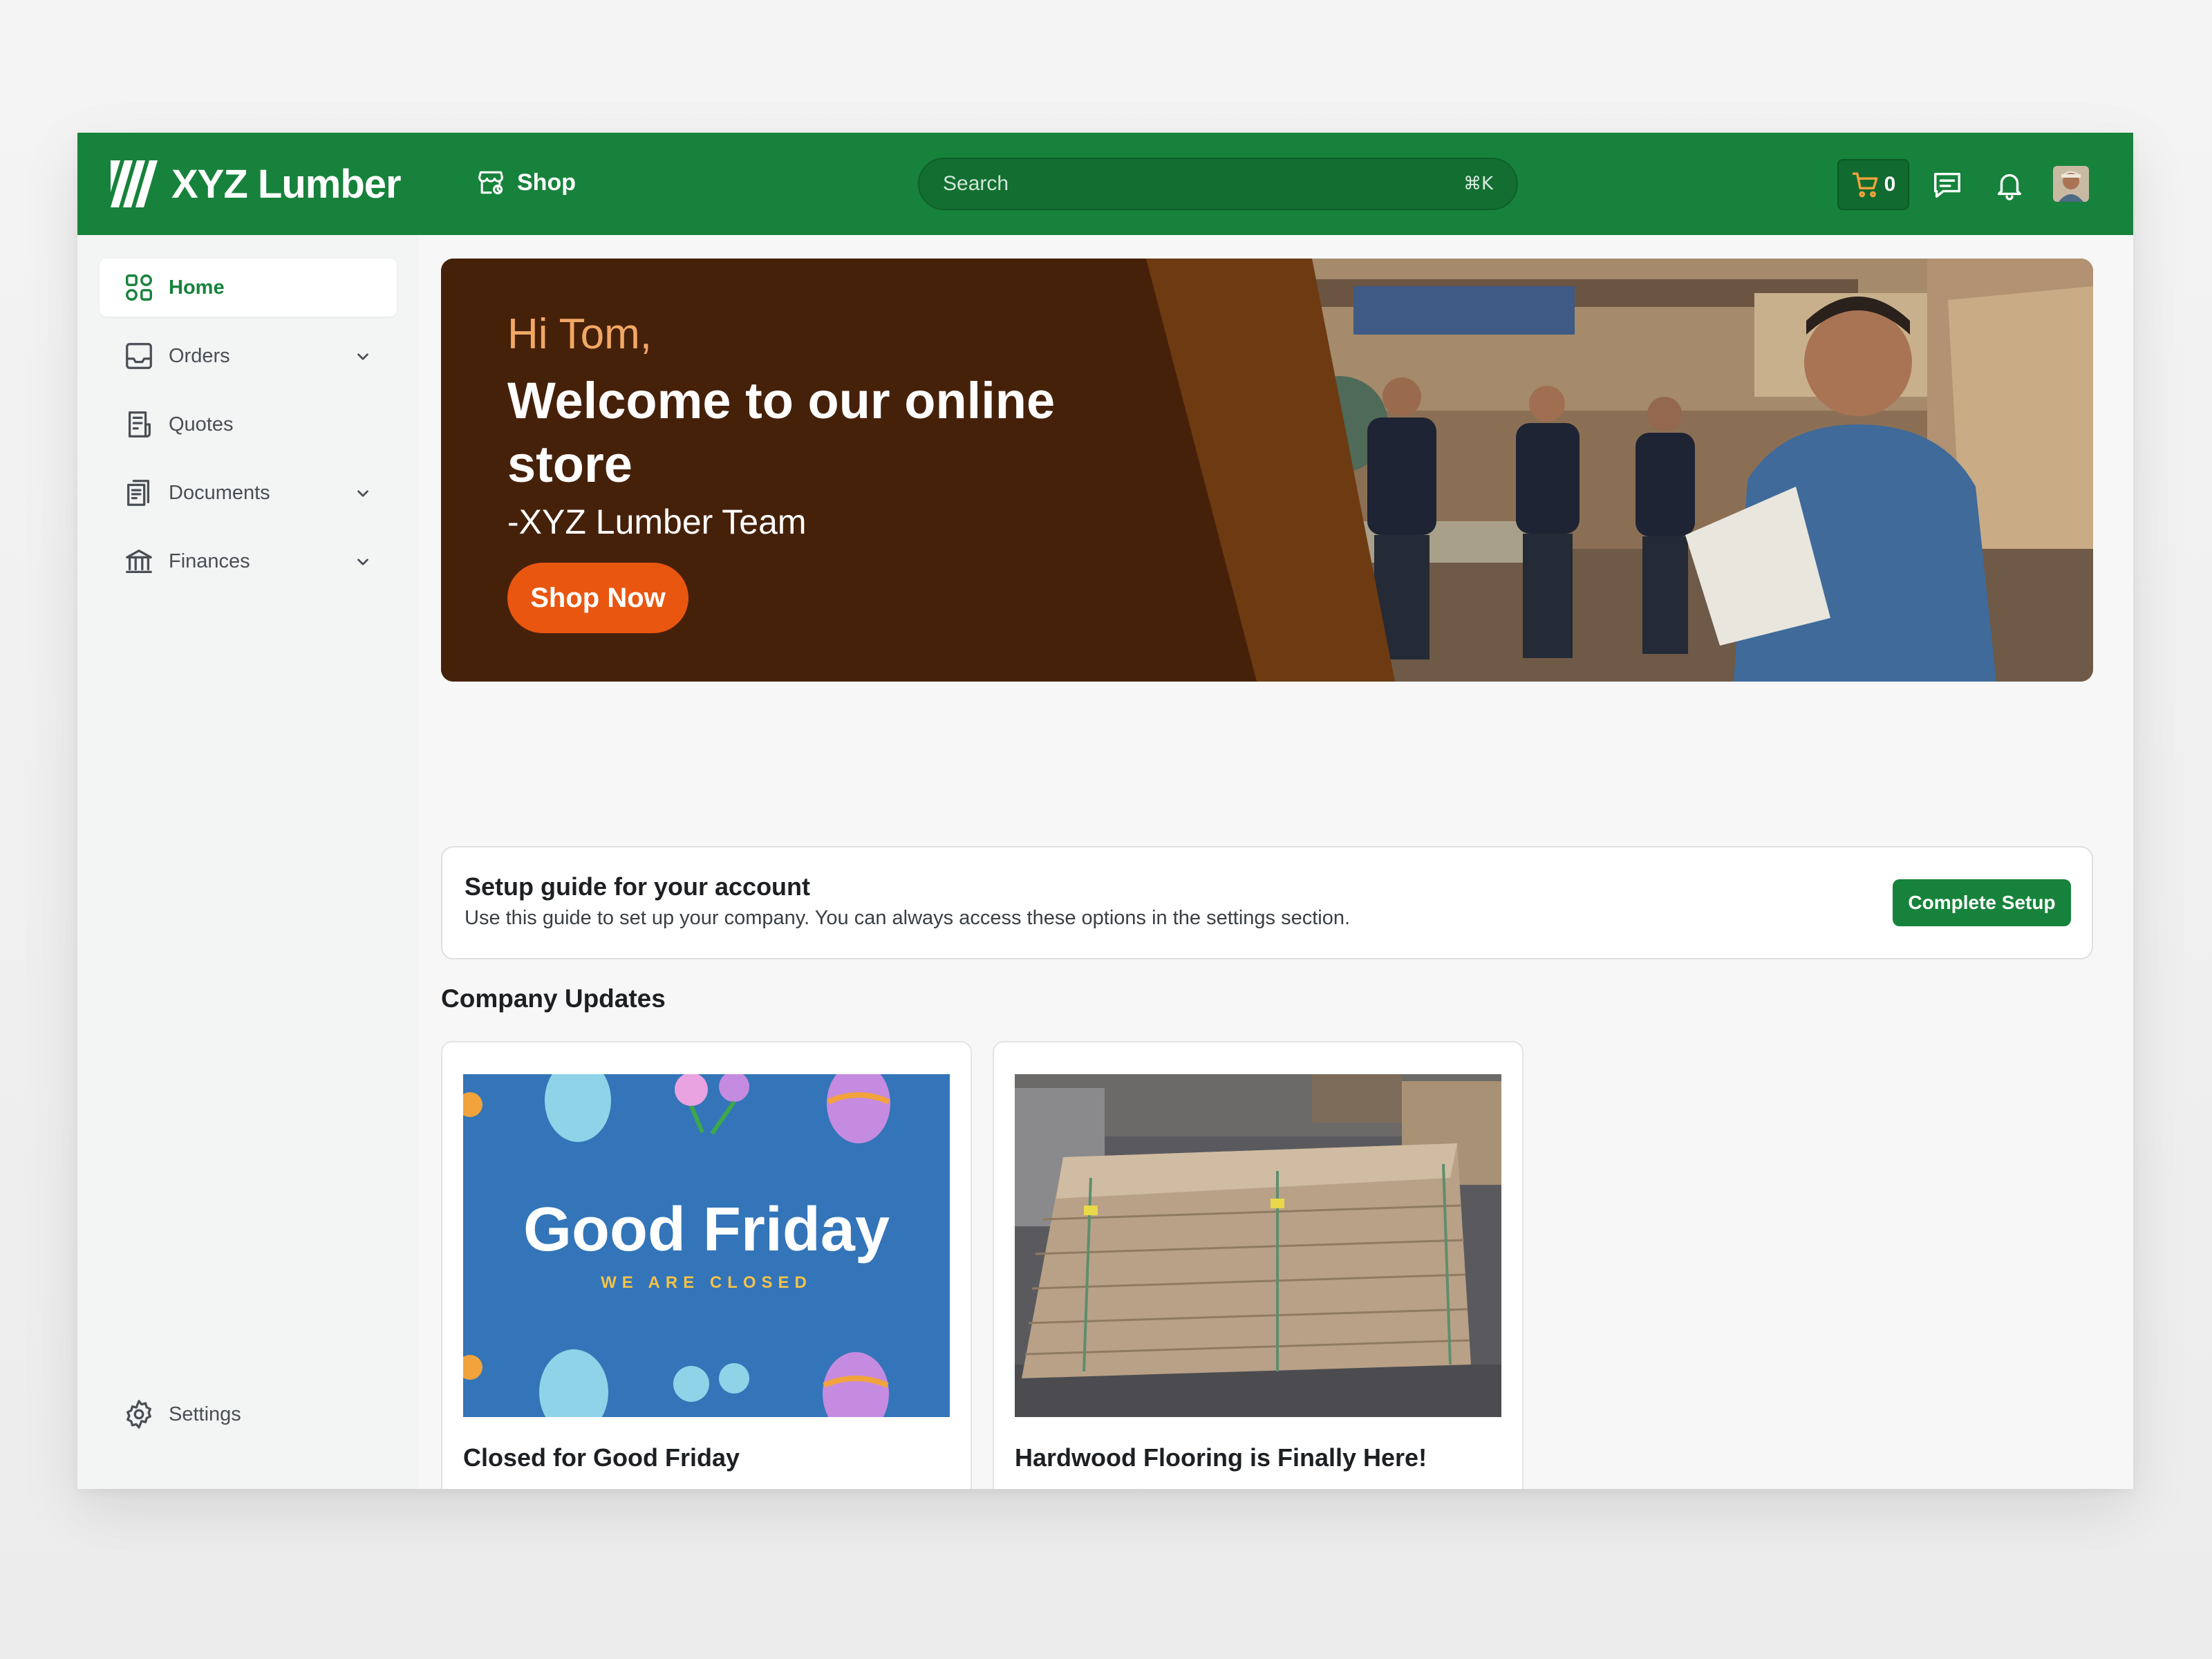 The image size is (2212, 1659). Describe the element at coordinates (1982, 903) in the screenshot. I see `complete-setup-button: Complete Setup` at that location.